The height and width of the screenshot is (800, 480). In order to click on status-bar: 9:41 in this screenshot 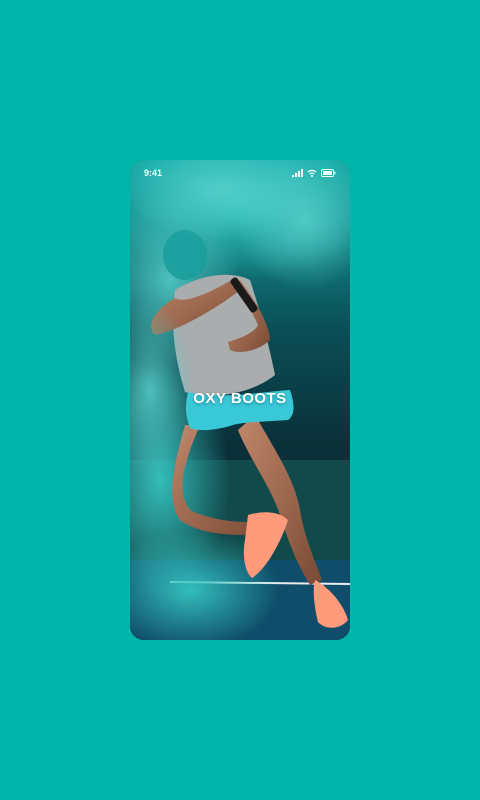, I will do `click(240, 173)`.